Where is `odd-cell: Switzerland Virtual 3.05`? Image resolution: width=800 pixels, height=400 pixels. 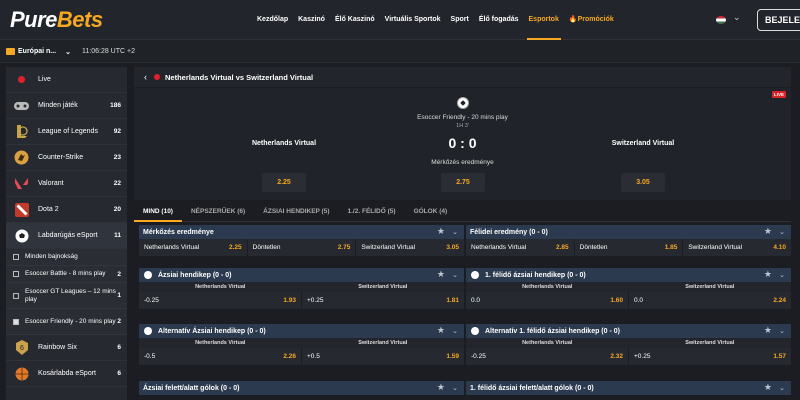
odd-cell: Switzerland Virtual 3.05 is located at coordinates (410, 247).